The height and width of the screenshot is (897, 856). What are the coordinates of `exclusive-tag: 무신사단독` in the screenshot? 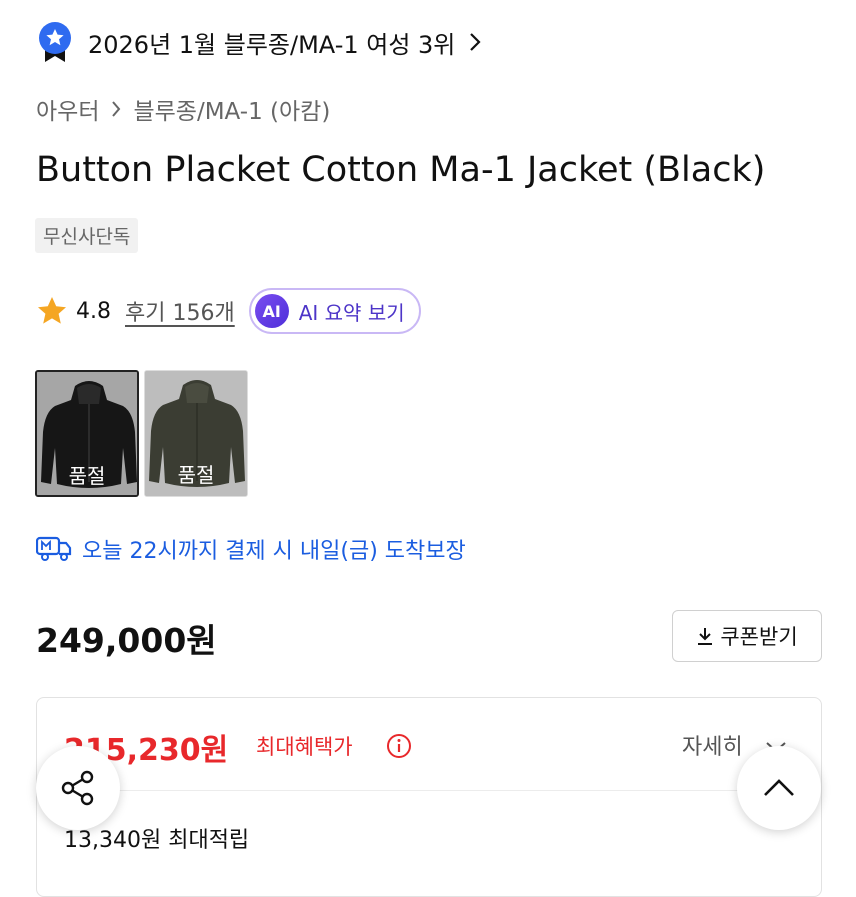 It's located at (87, 235).